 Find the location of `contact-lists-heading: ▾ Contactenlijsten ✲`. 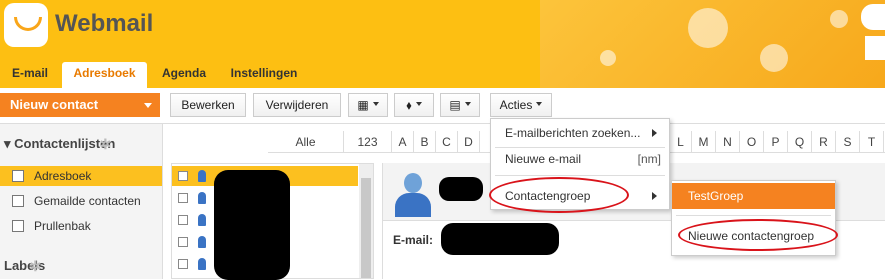

contact-lists-heading: ▾ Contactenlijsten ✲ is located at coordinates (59, 144).